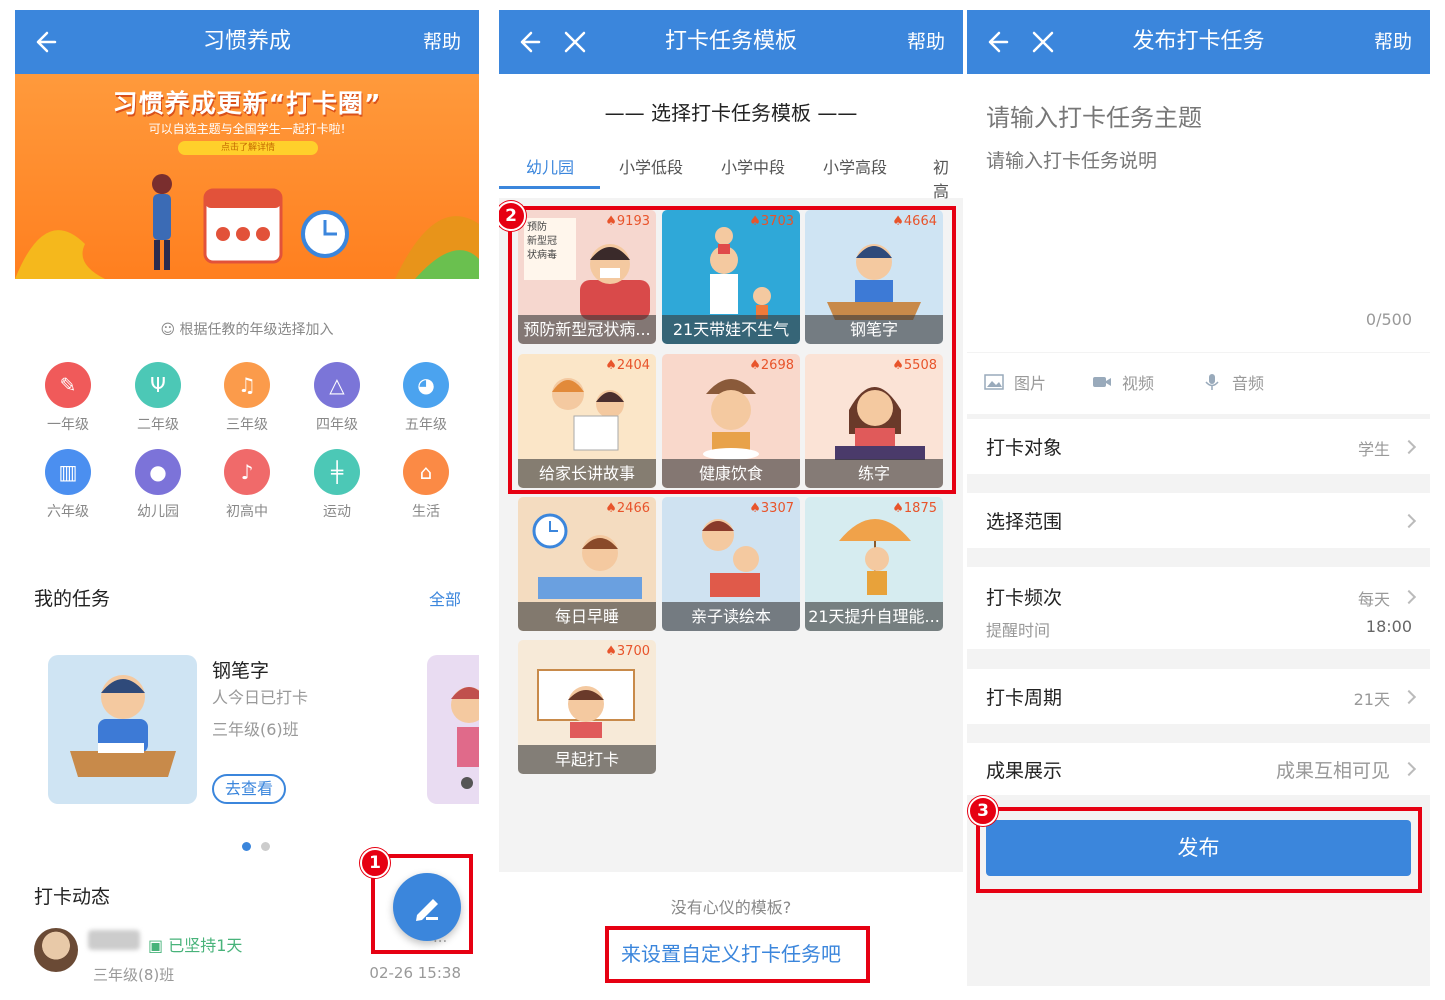 The height and width of the screenshot is (1000, 1445). What do you see at coordinates (994, 382) in the screenshot?
I see `image-icon` at bounding box center [994, 382].